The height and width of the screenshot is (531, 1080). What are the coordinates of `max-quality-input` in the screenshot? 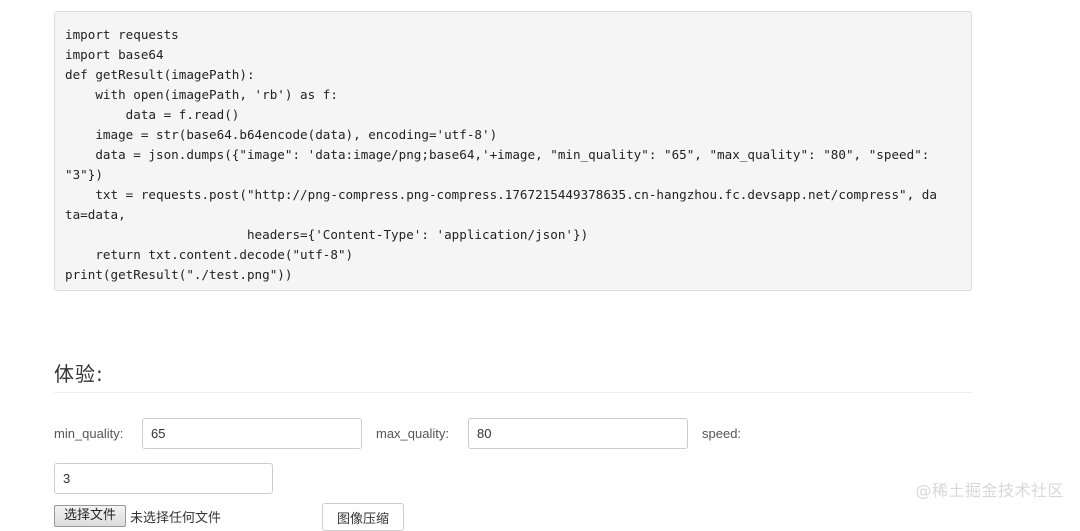 It's located at (578, 433).